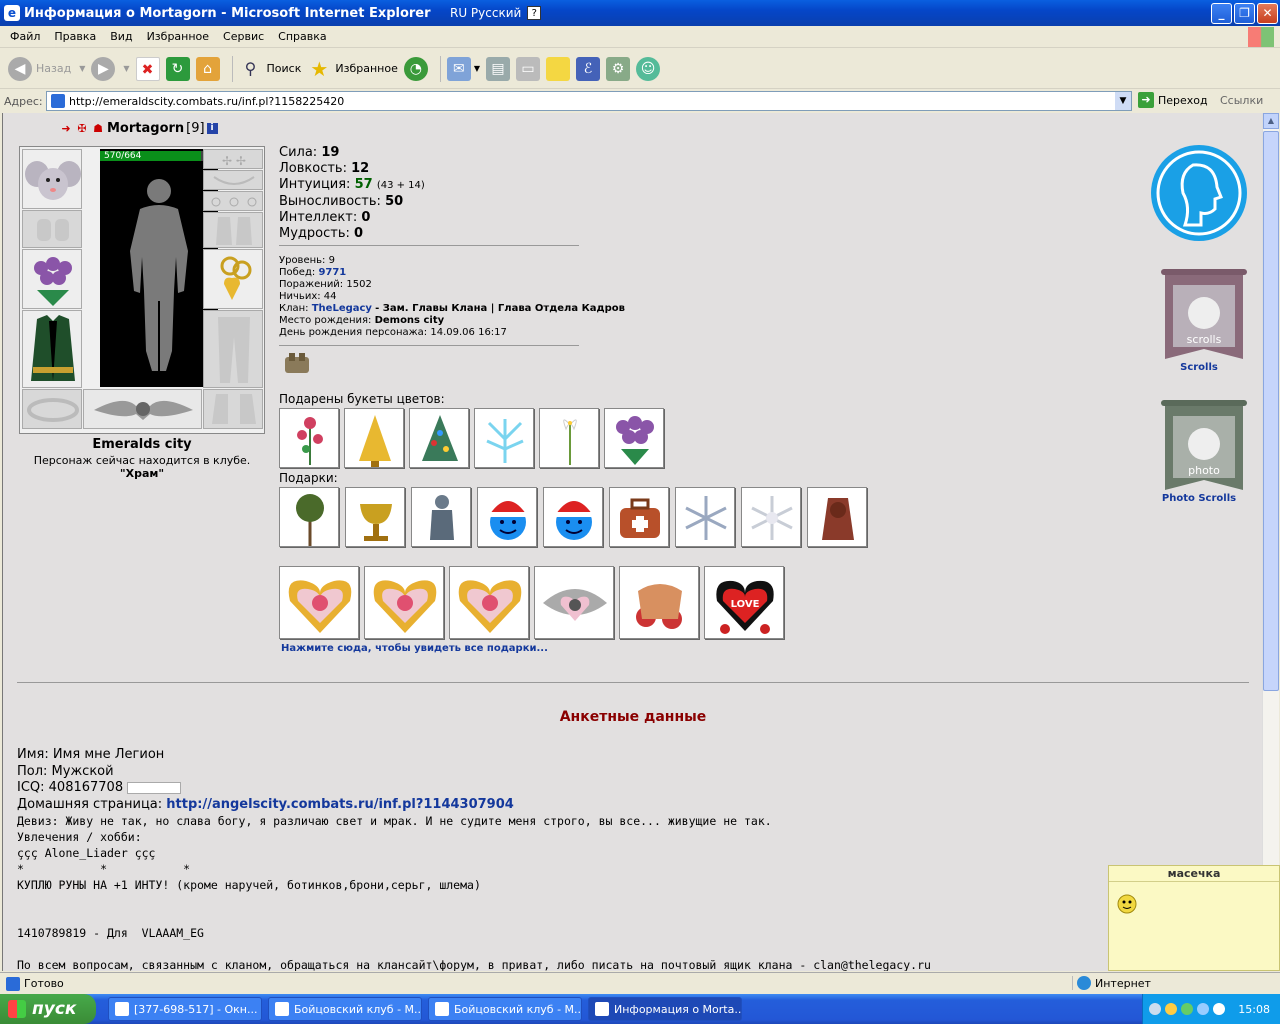 This screenshot has width=1280, height=1024. Describe the element at coordinates (243, 36) in the screenshot. I see `menu-tools: Сервис` at that location.